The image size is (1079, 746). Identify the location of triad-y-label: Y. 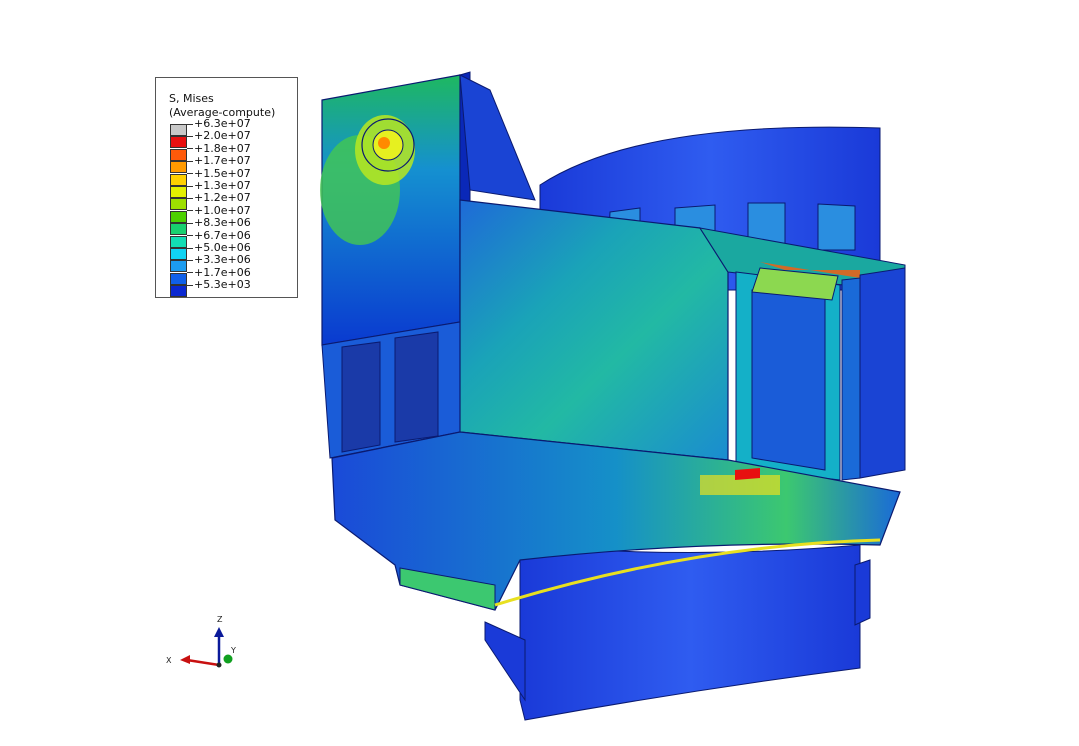
(233, 650).